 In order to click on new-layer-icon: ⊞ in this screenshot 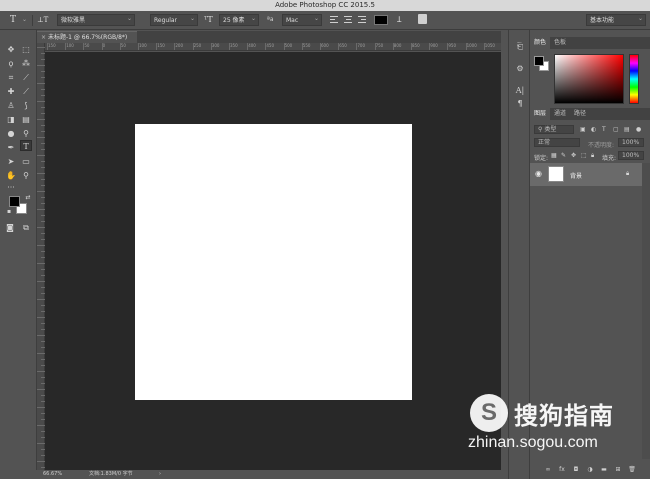, I will do `click(618, 470)`.